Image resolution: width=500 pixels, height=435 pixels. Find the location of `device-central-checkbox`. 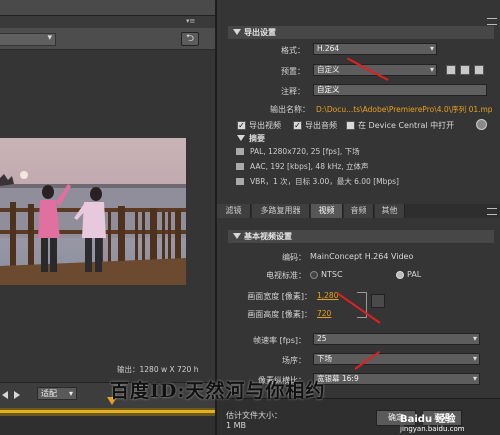

device-central-checkbox is located at coordinates (350, 125).